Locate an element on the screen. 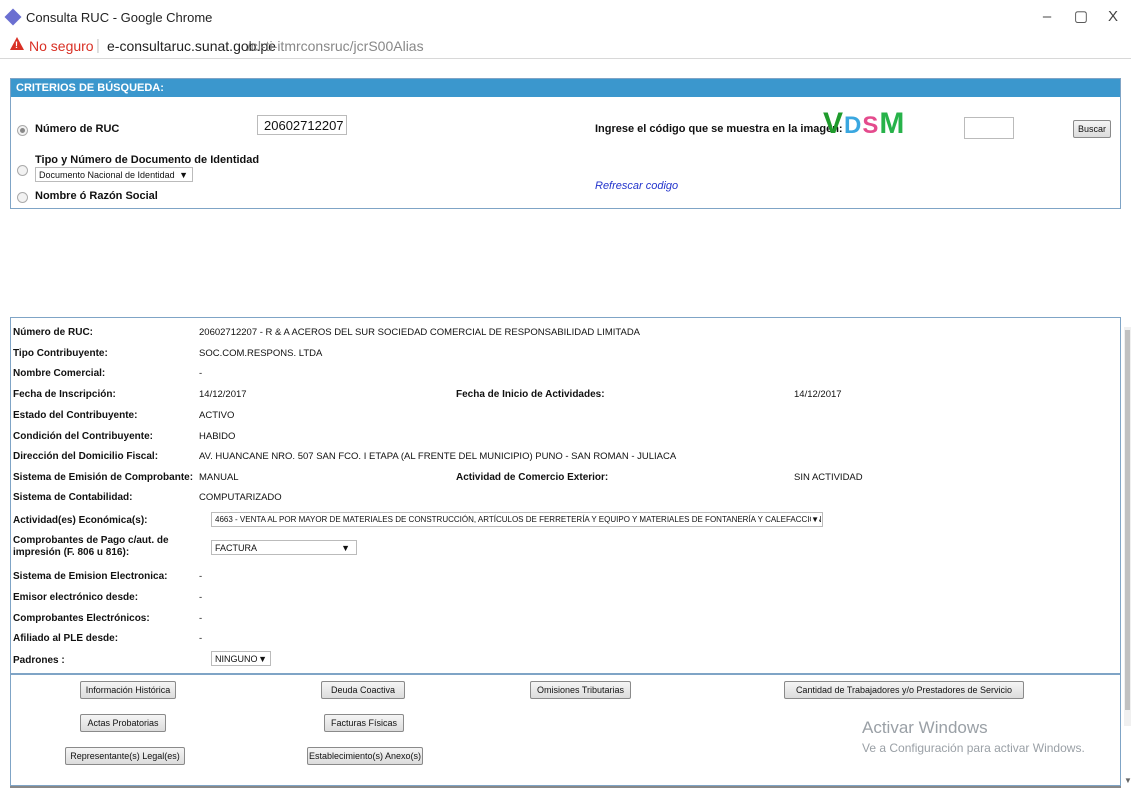 The width and height of the screenshot is (1131, 789). captcha-char: M is located at coordinates (892, 123).